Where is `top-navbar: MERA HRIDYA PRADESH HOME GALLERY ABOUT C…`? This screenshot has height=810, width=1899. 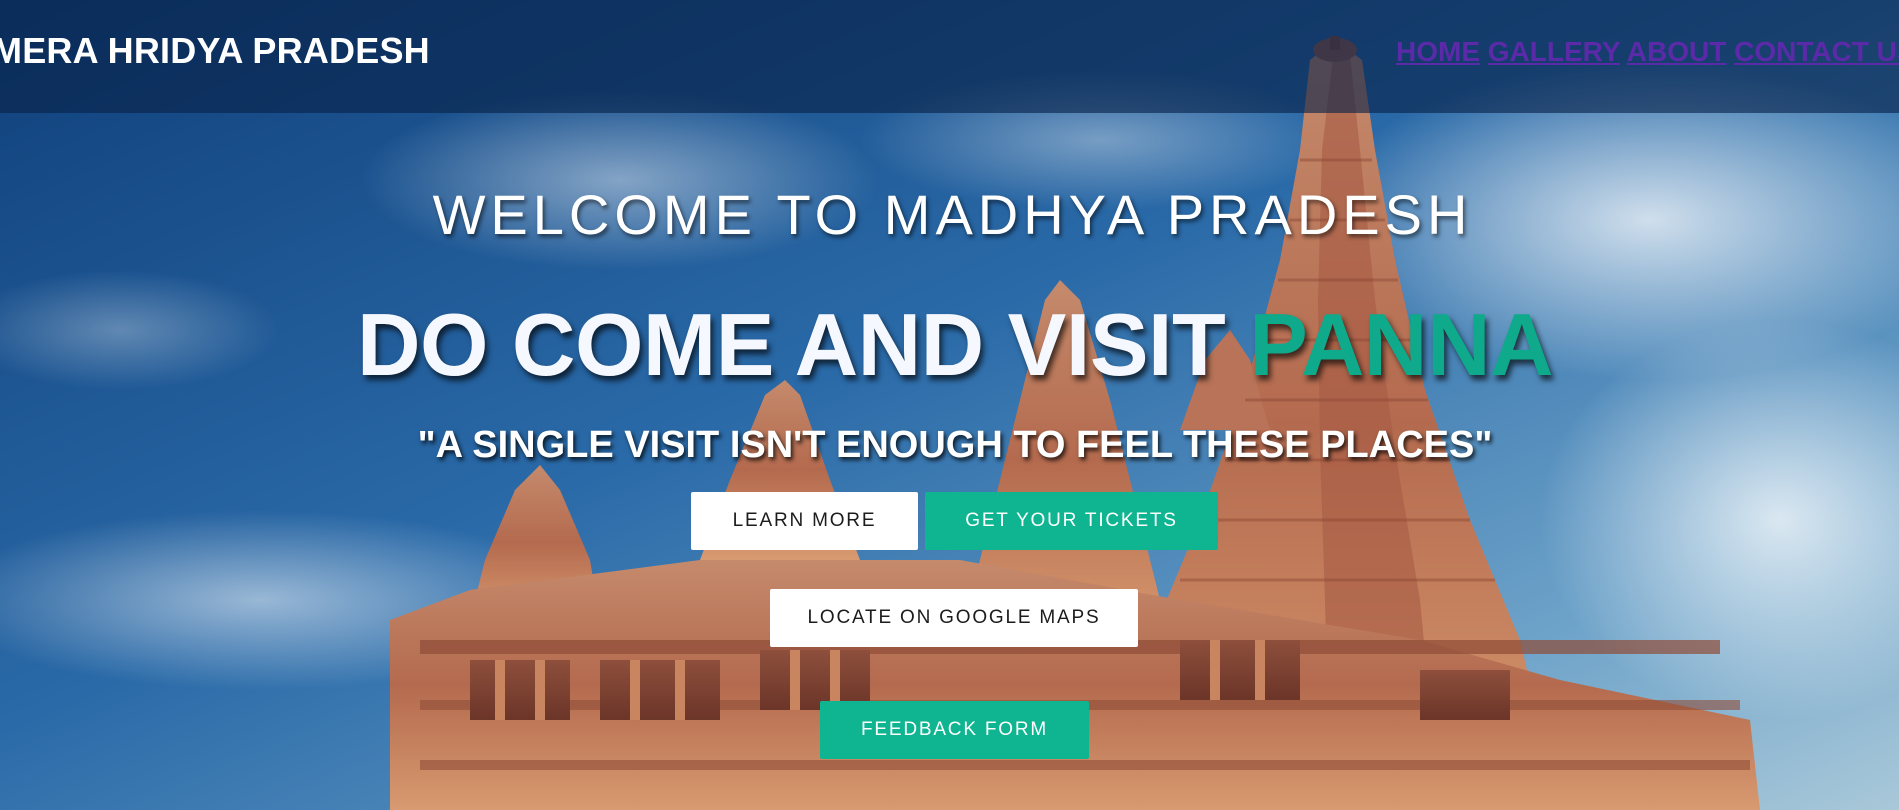 top-navbar: MERA HRIDYA PRADESH HOME GALLERY ABOUT C… is located at coordinates (949, 56).